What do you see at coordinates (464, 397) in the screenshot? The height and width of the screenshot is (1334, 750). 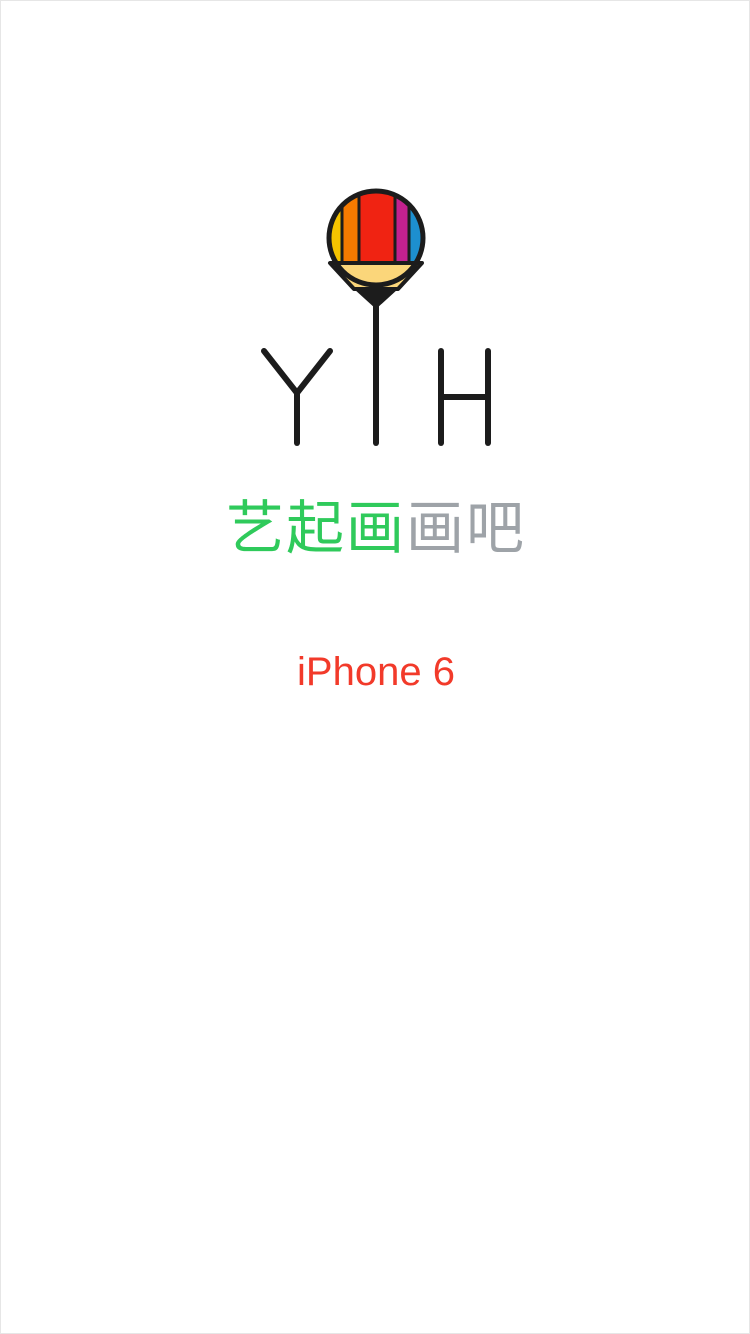 I see `logo-letter-h` at bounding box center [464, 397].